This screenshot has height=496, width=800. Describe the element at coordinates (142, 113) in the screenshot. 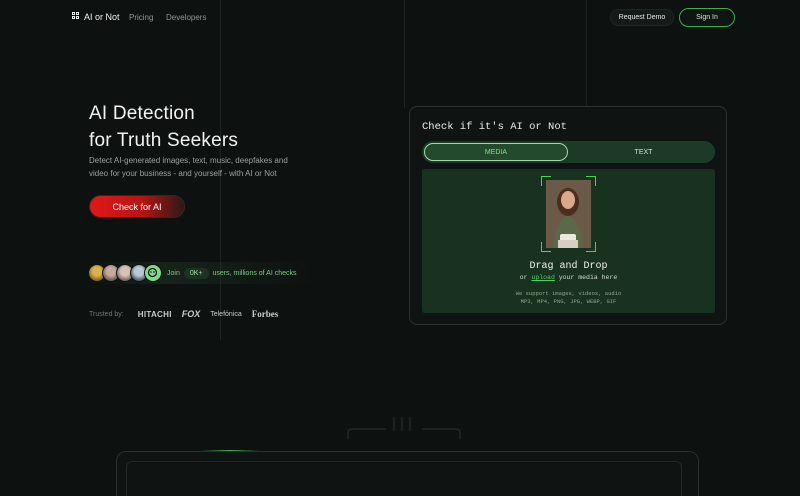

I see `hero-title-line1: AI Detection` at that location.